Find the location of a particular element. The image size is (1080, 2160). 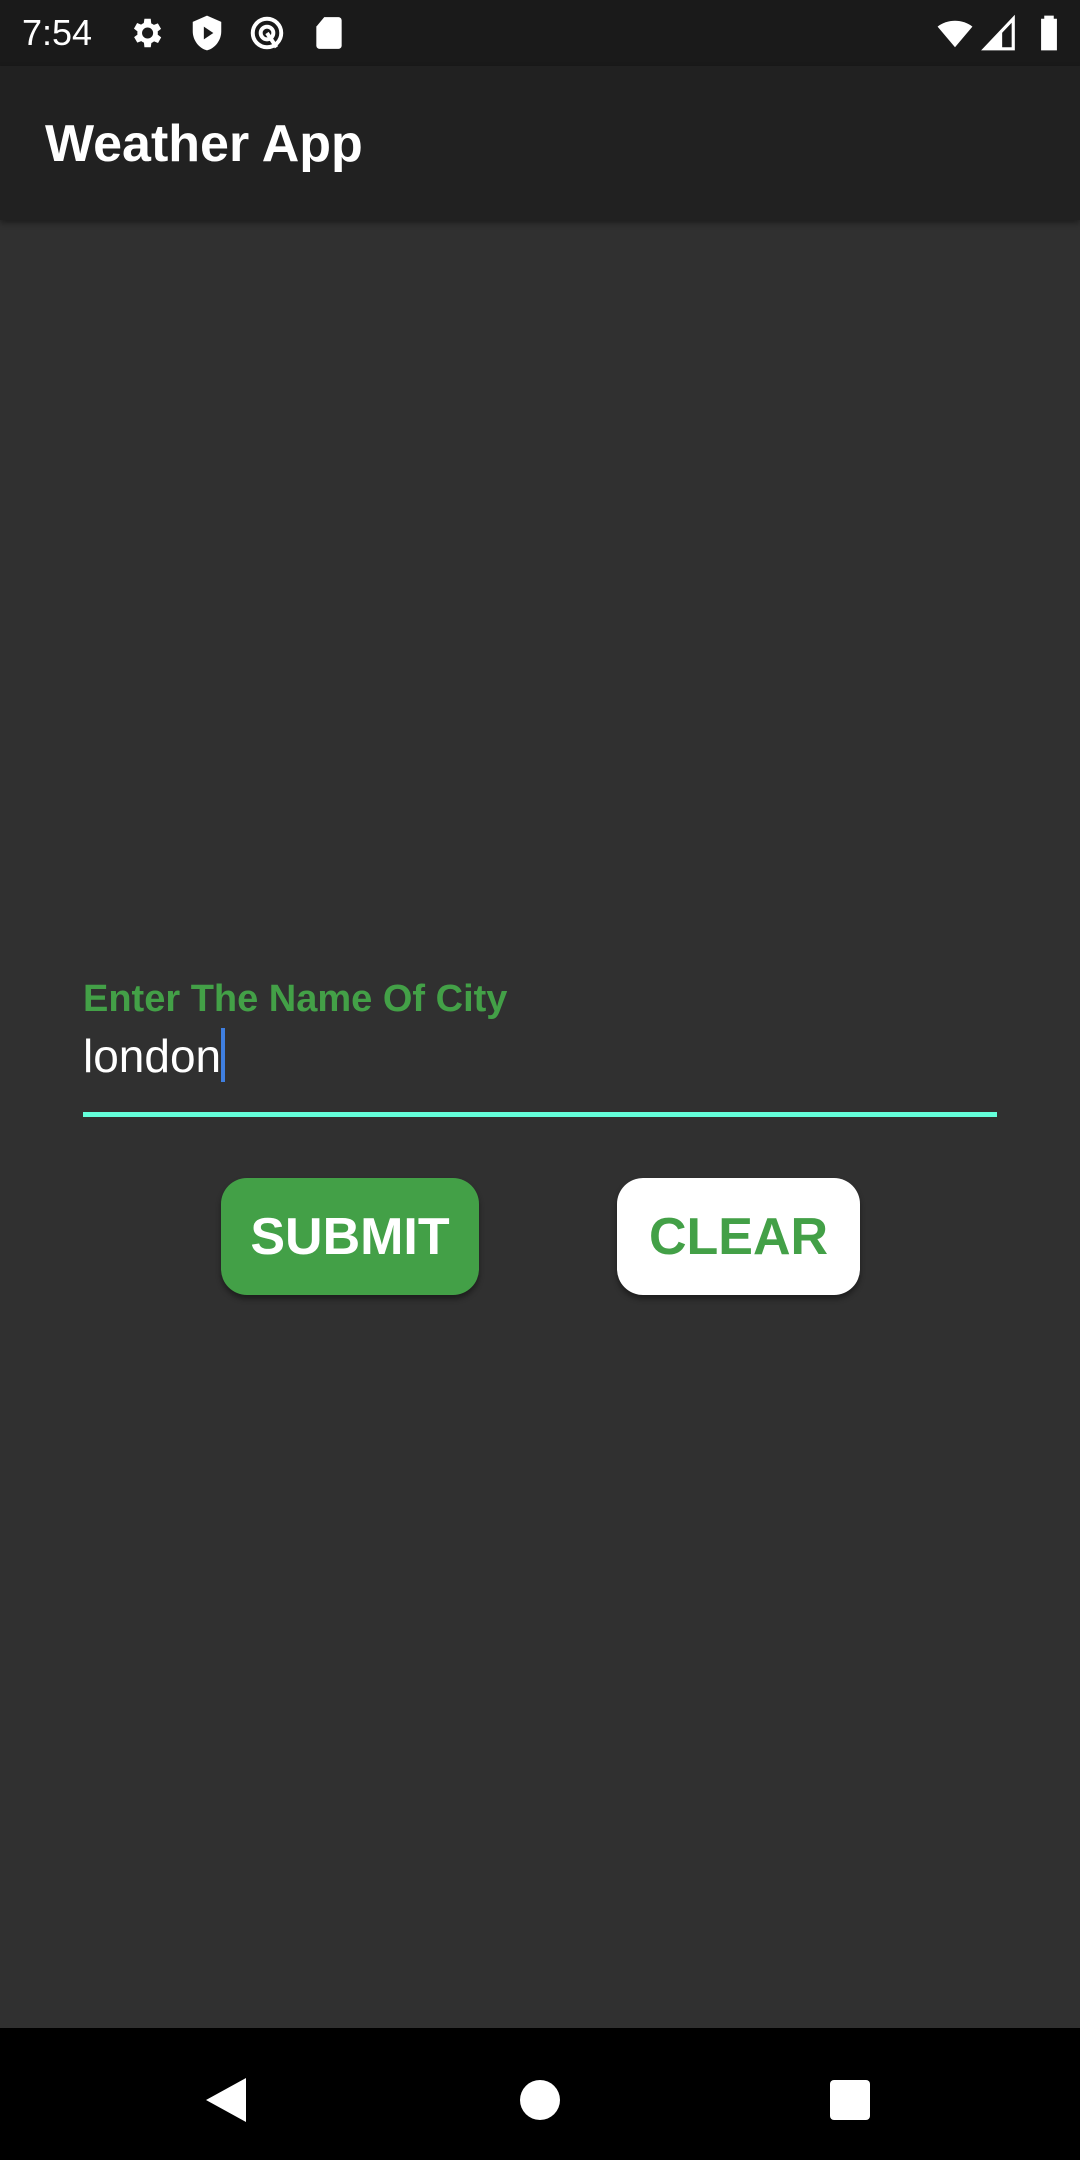

app-title: Weather App is located at coordinates (204, 144).